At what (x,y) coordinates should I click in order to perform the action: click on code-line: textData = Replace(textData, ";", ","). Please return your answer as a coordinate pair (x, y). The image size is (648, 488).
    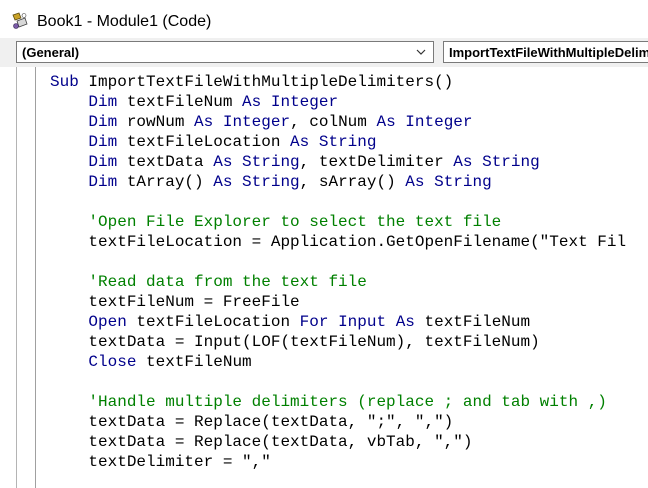
    Looking at the image, I should click on (338, 422).